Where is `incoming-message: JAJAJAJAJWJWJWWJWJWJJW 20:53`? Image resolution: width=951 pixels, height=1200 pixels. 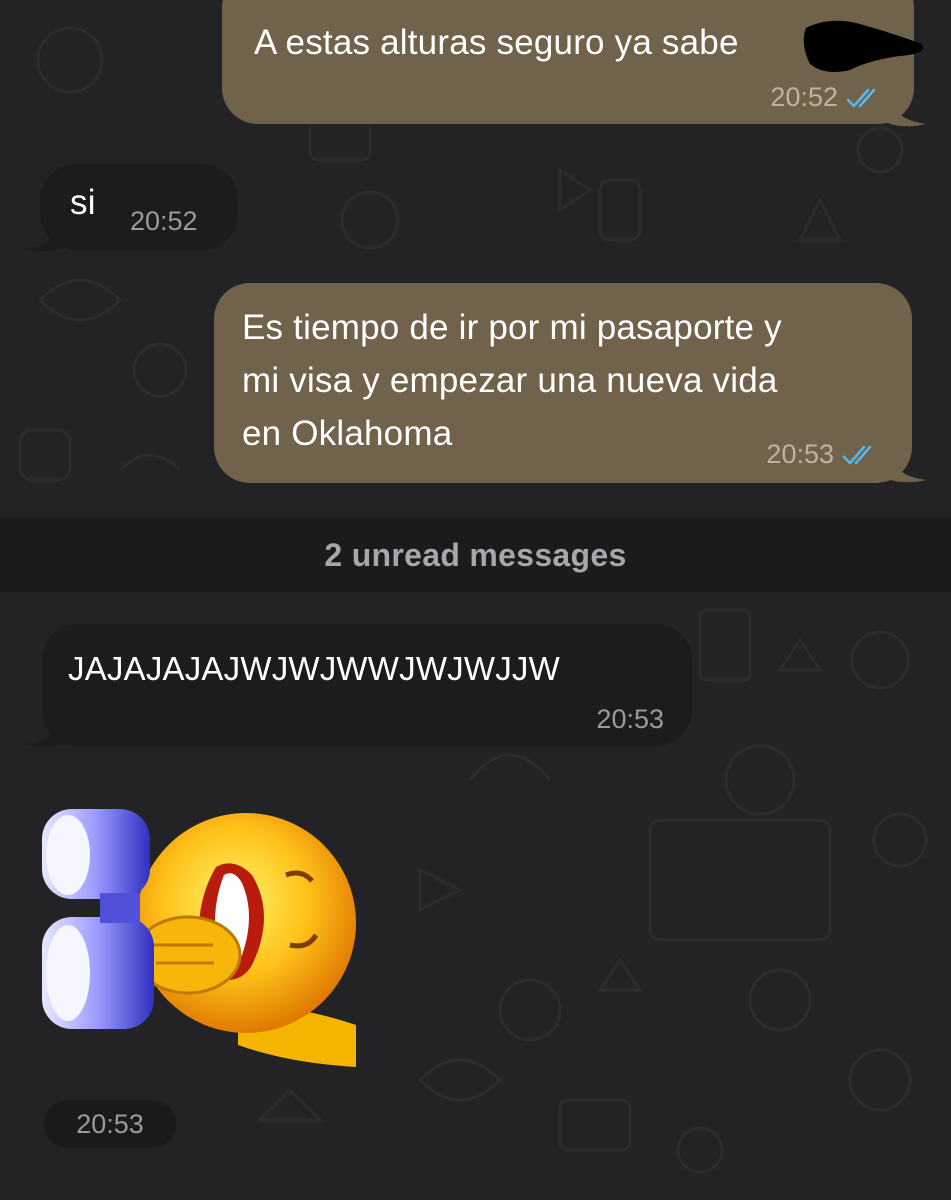 incoming-message: JAJAJAJAJWJWJWWJWJWJJW 20:53 is located at coordinates (367, 685).